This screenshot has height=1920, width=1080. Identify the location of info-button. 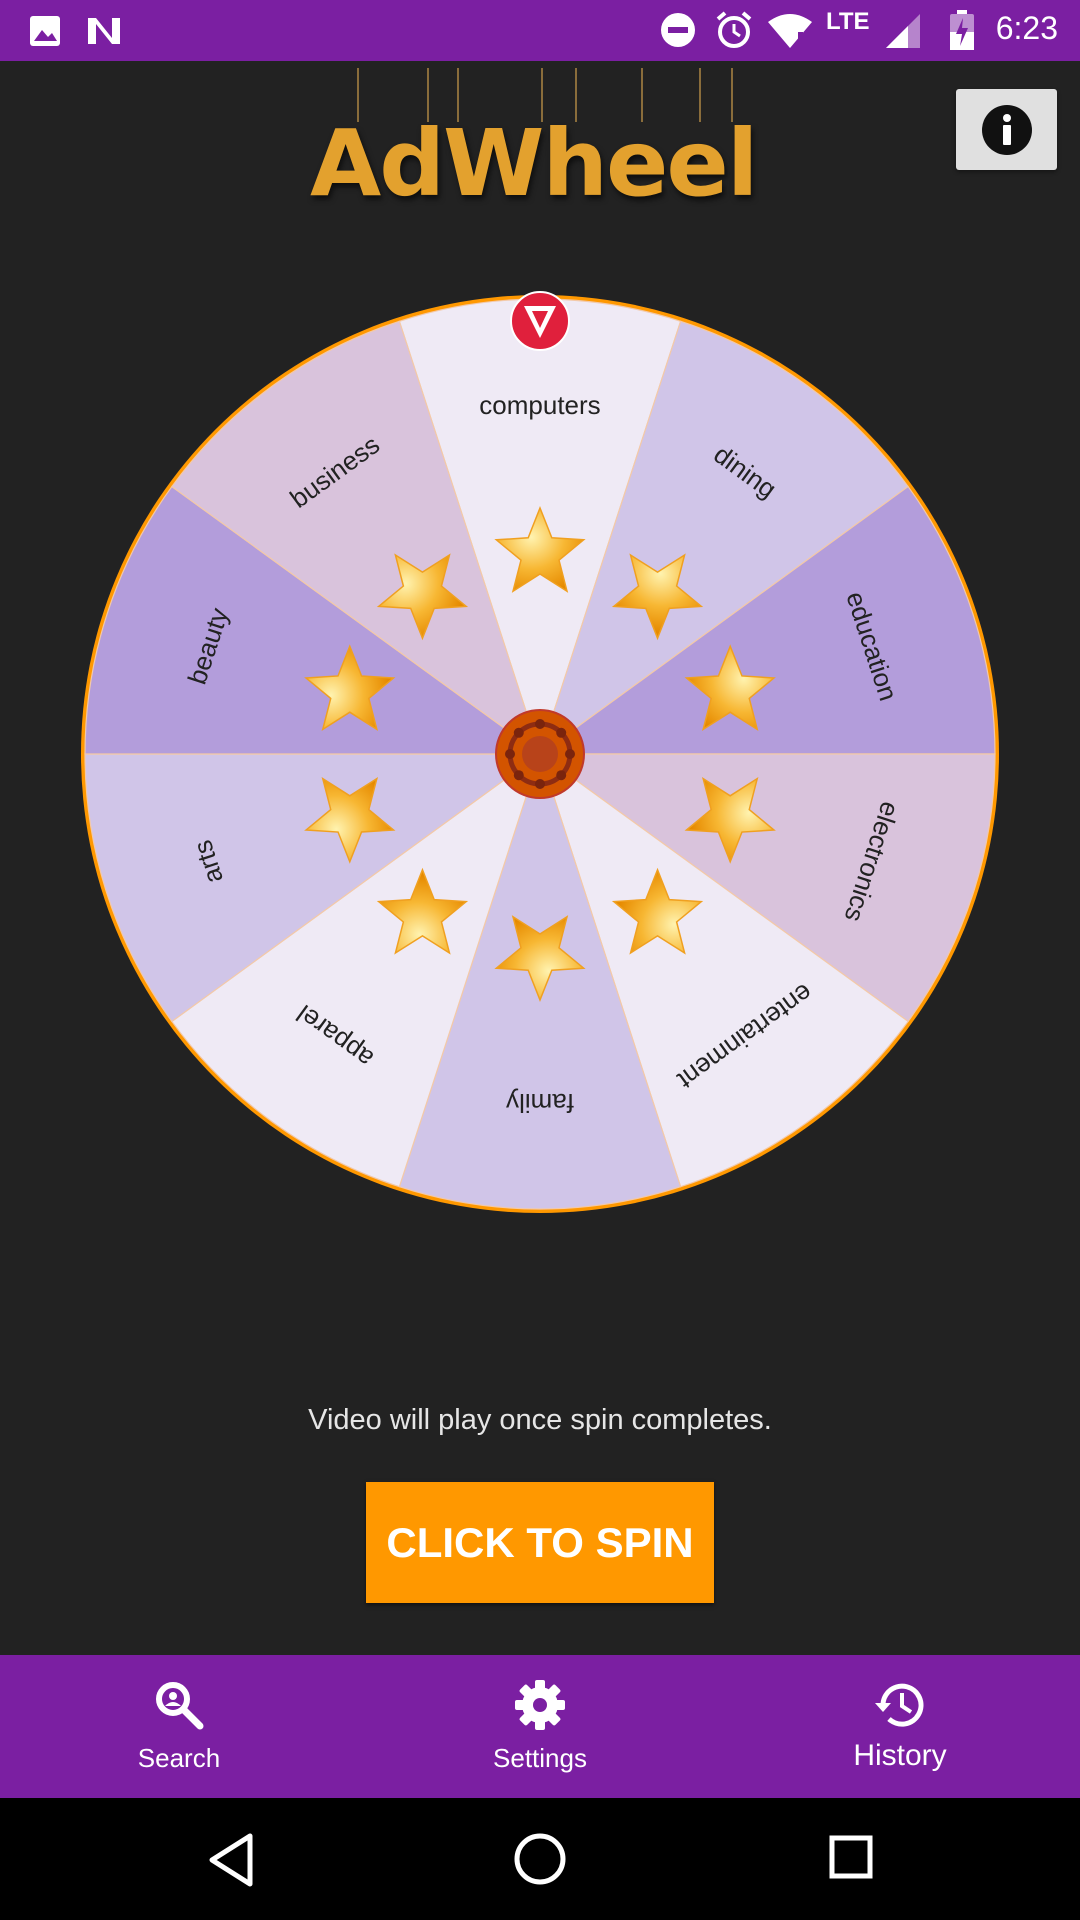
(1006, 129).